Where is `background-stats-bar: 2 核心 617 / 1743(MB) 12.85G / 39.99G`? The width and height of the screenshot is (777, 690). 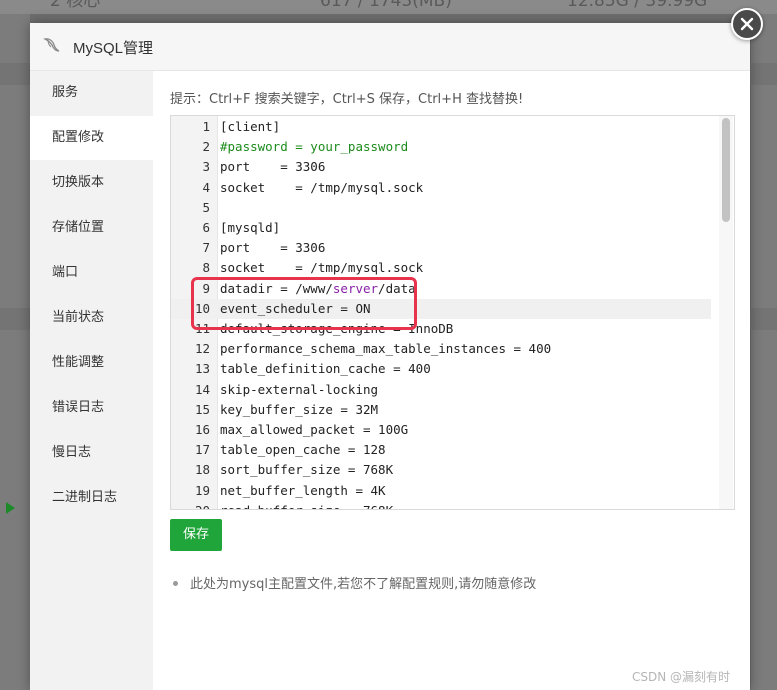 background-stats-bar: 2 核心 617 / 1743(MB) 12.85G / 39.99G is located at coordinates (388, 7).